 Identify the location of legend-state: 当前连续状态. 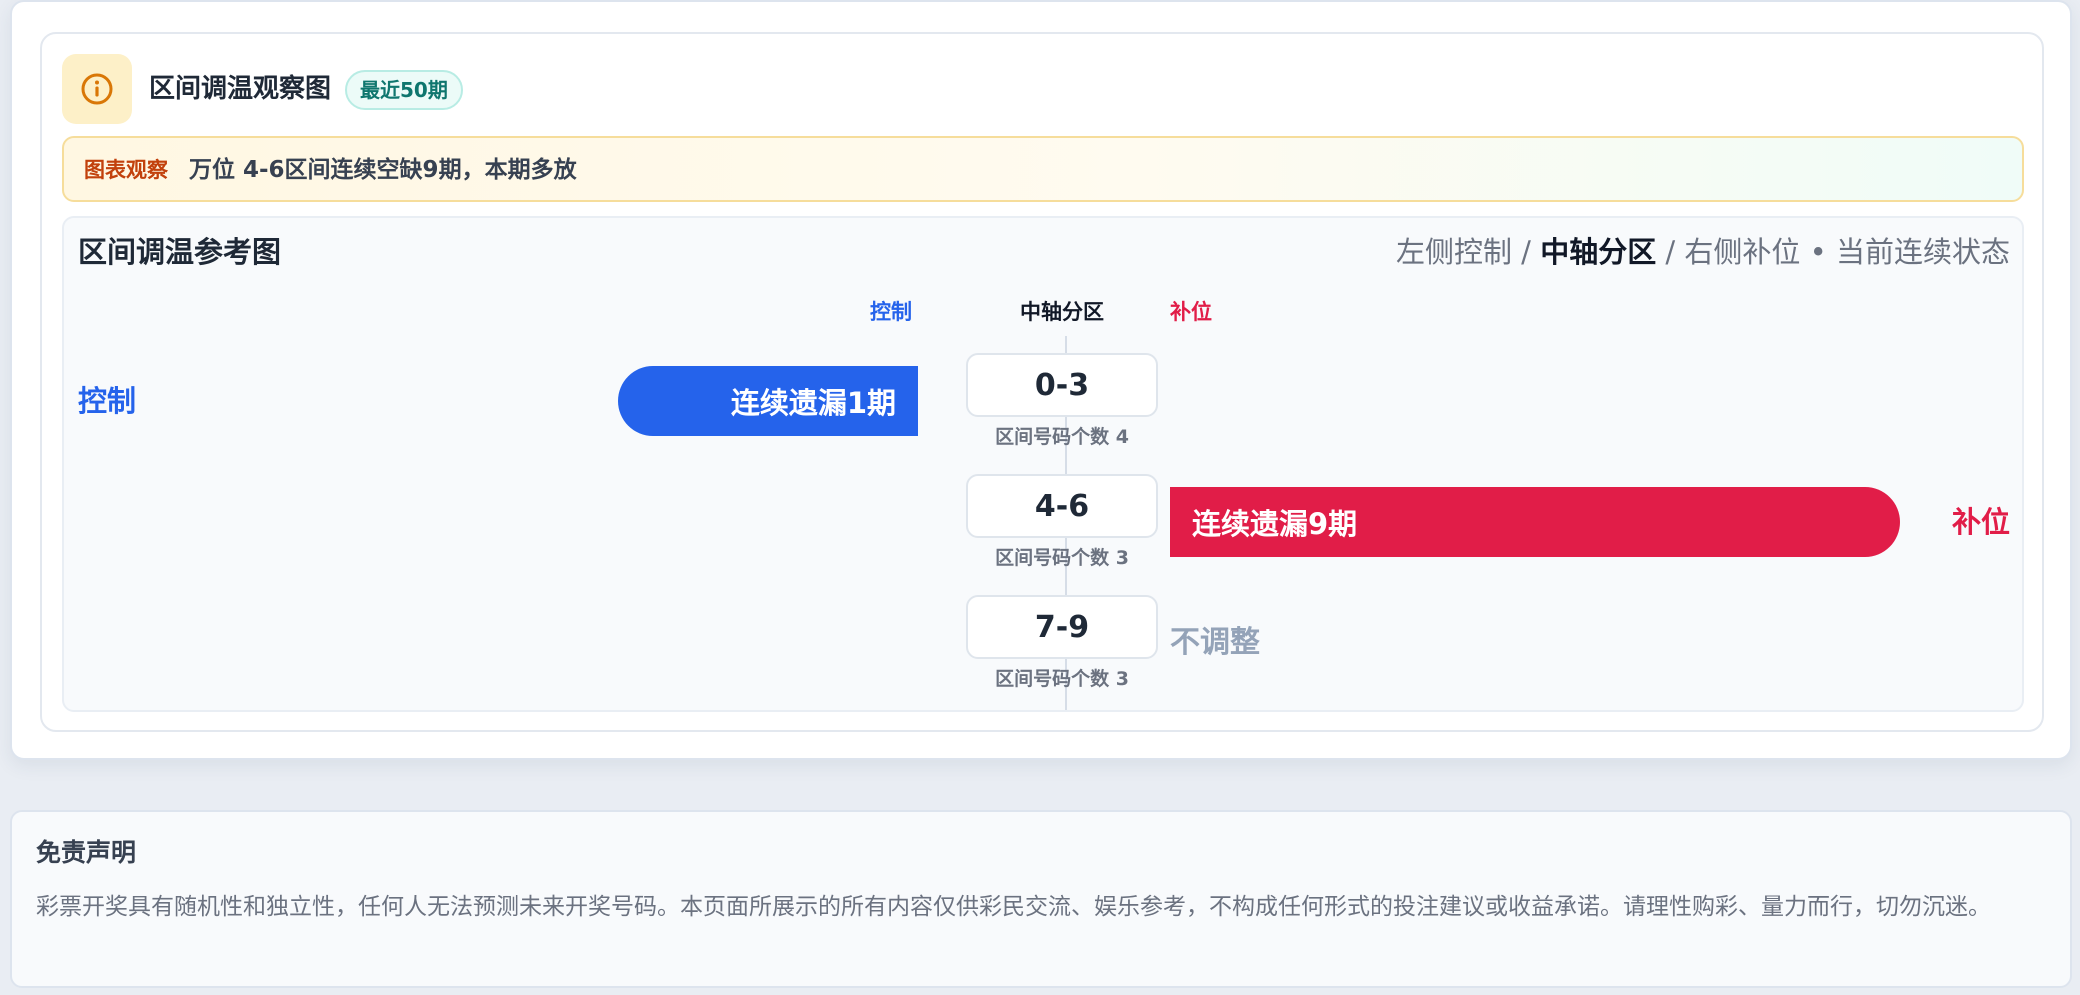
(1922, 252).